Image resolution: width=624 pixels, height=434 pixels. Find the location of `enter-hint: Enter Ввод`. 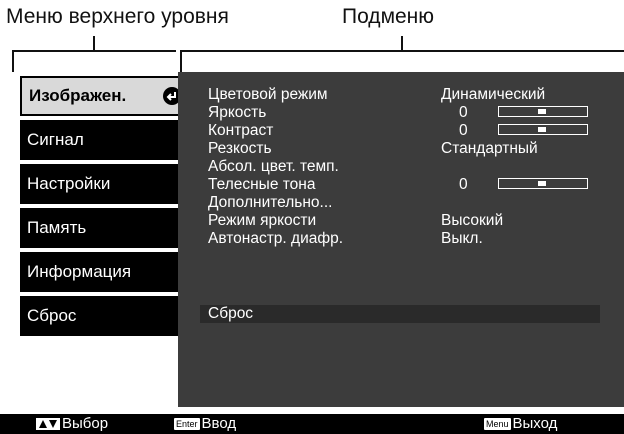

enter-hint: Enter Ввод is located at coordinates (205, 423).